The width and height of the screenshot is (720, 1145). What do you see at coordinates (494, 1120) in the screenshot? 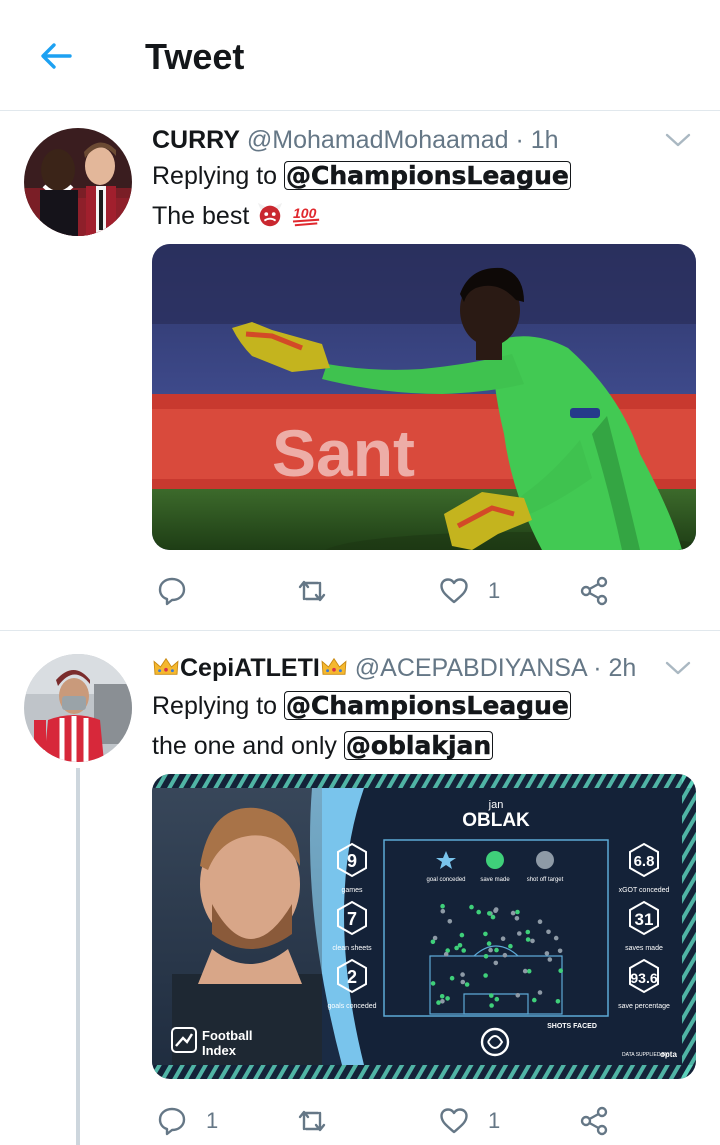
I see `like-count: 1` at bounding box center [494, 1120].